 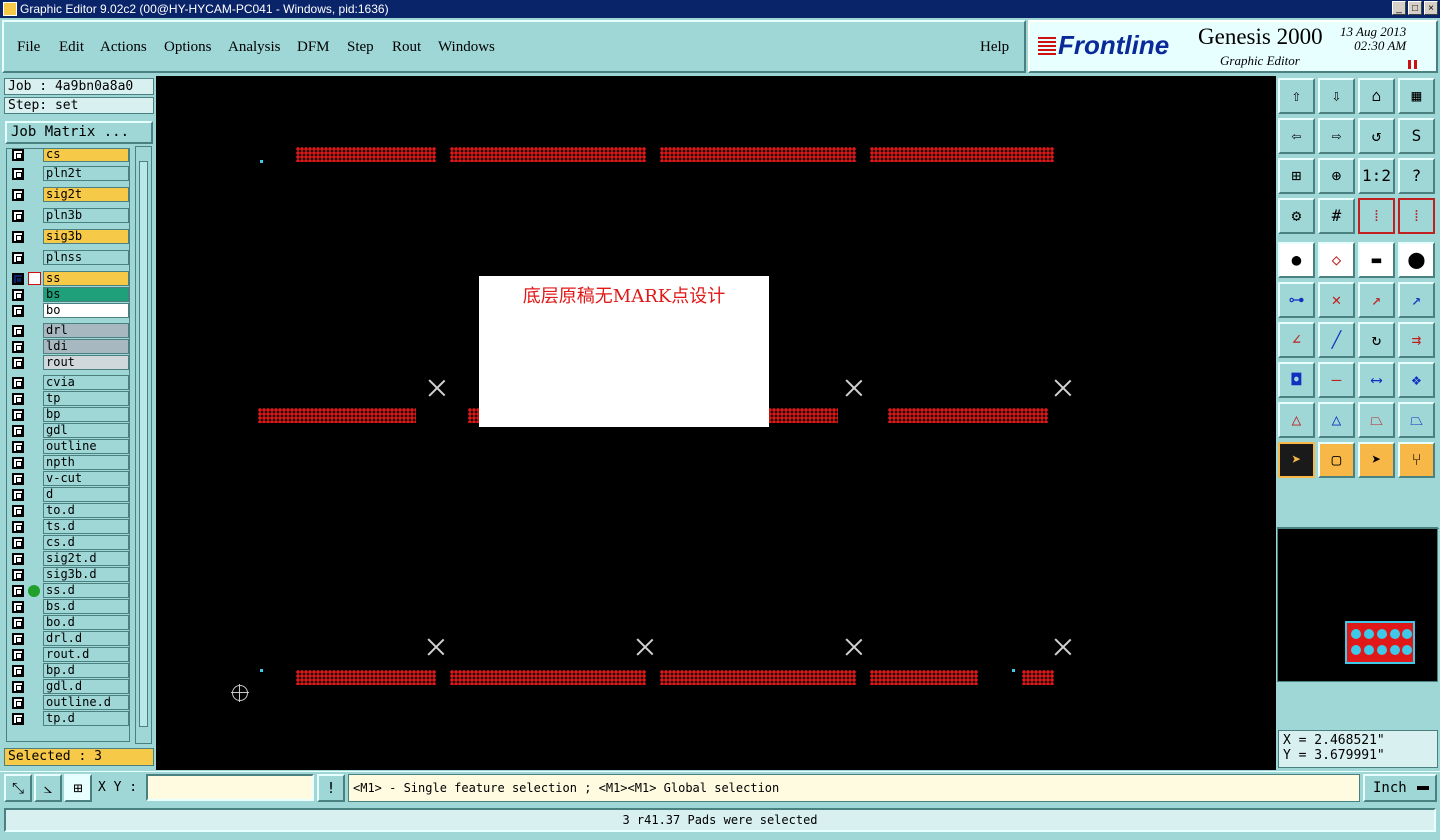 I want to click on menu-help: Help, so click(x=994, y=47).